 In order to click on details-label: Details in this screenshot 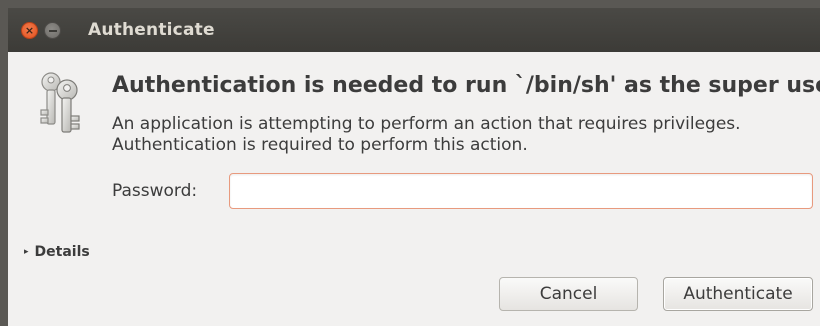, I will do `click(62, 252)`.